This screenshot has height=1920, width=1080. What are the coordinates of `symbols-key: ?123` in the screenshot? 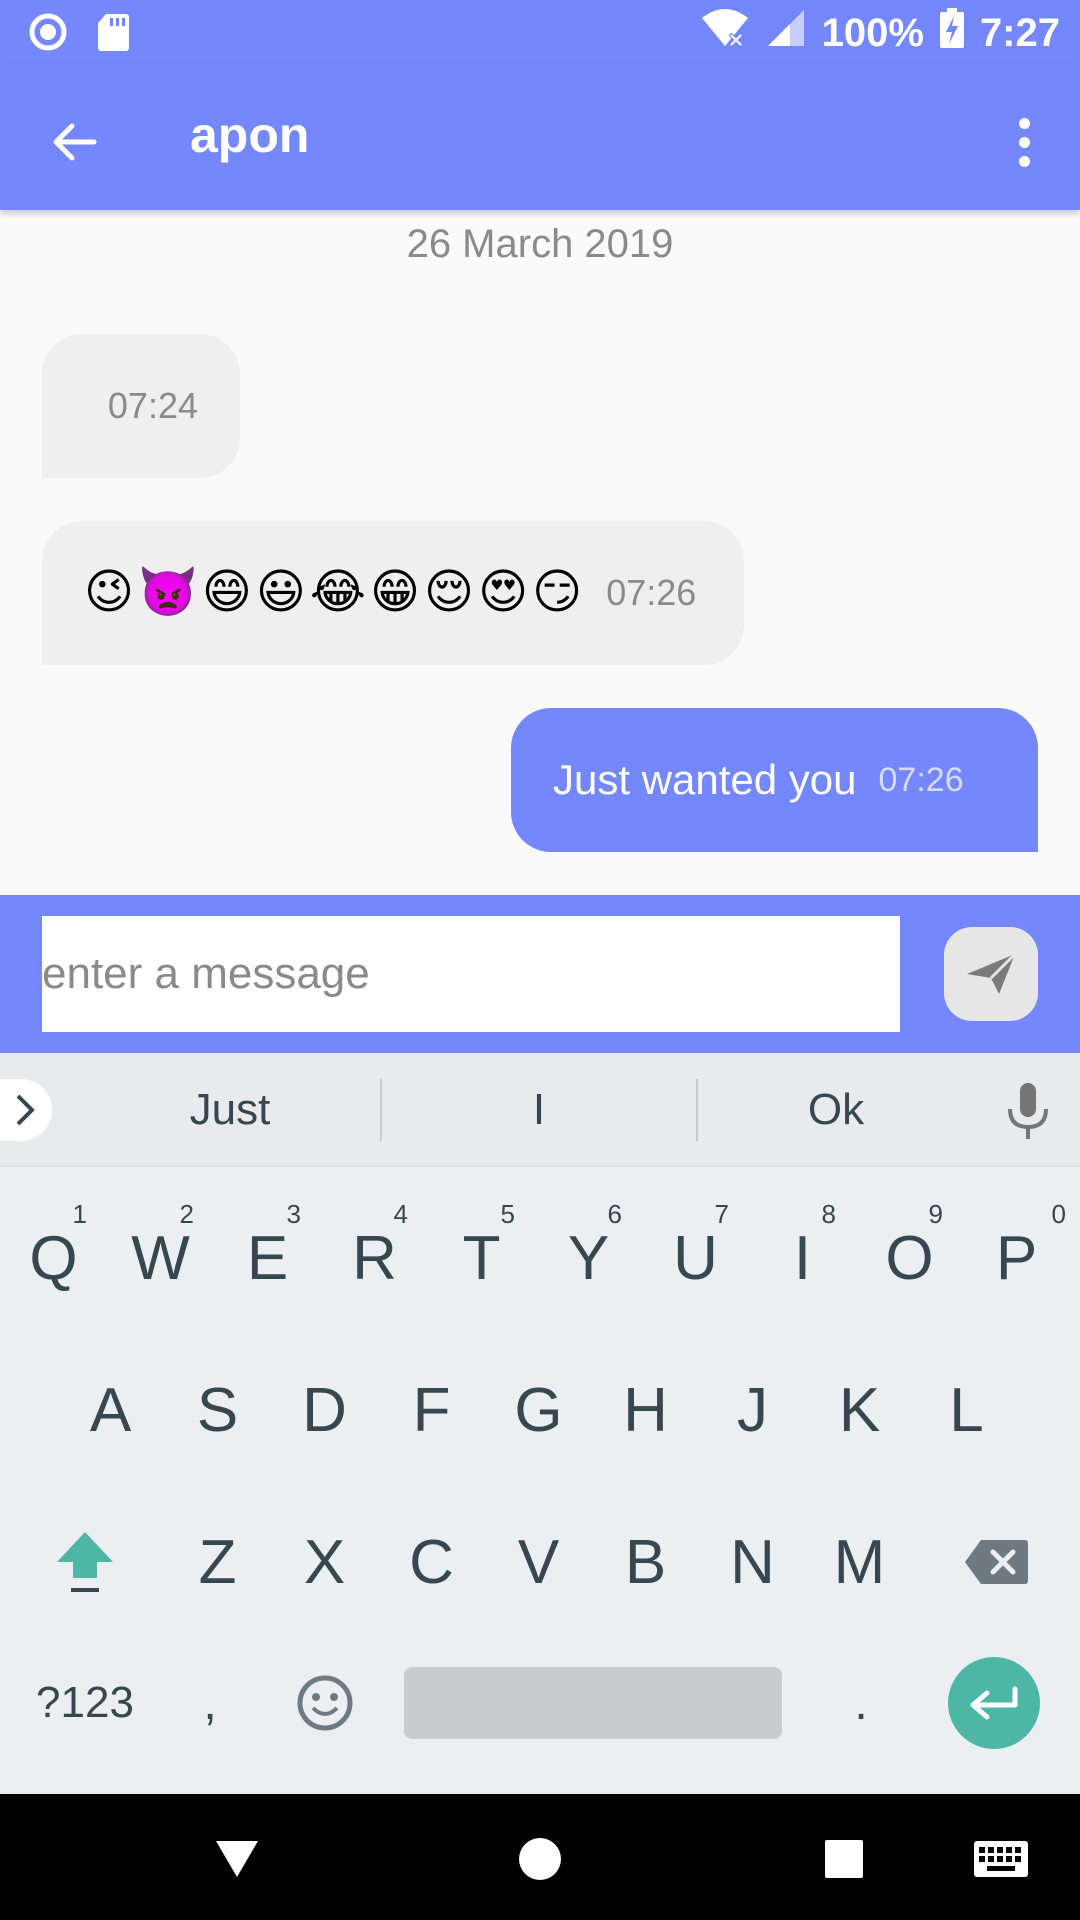 It's located at (85, 1703).